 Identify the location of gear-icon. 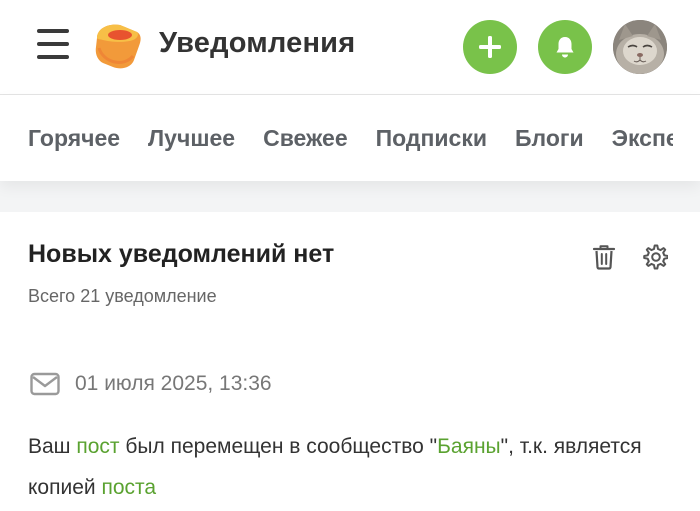
(655, 257).